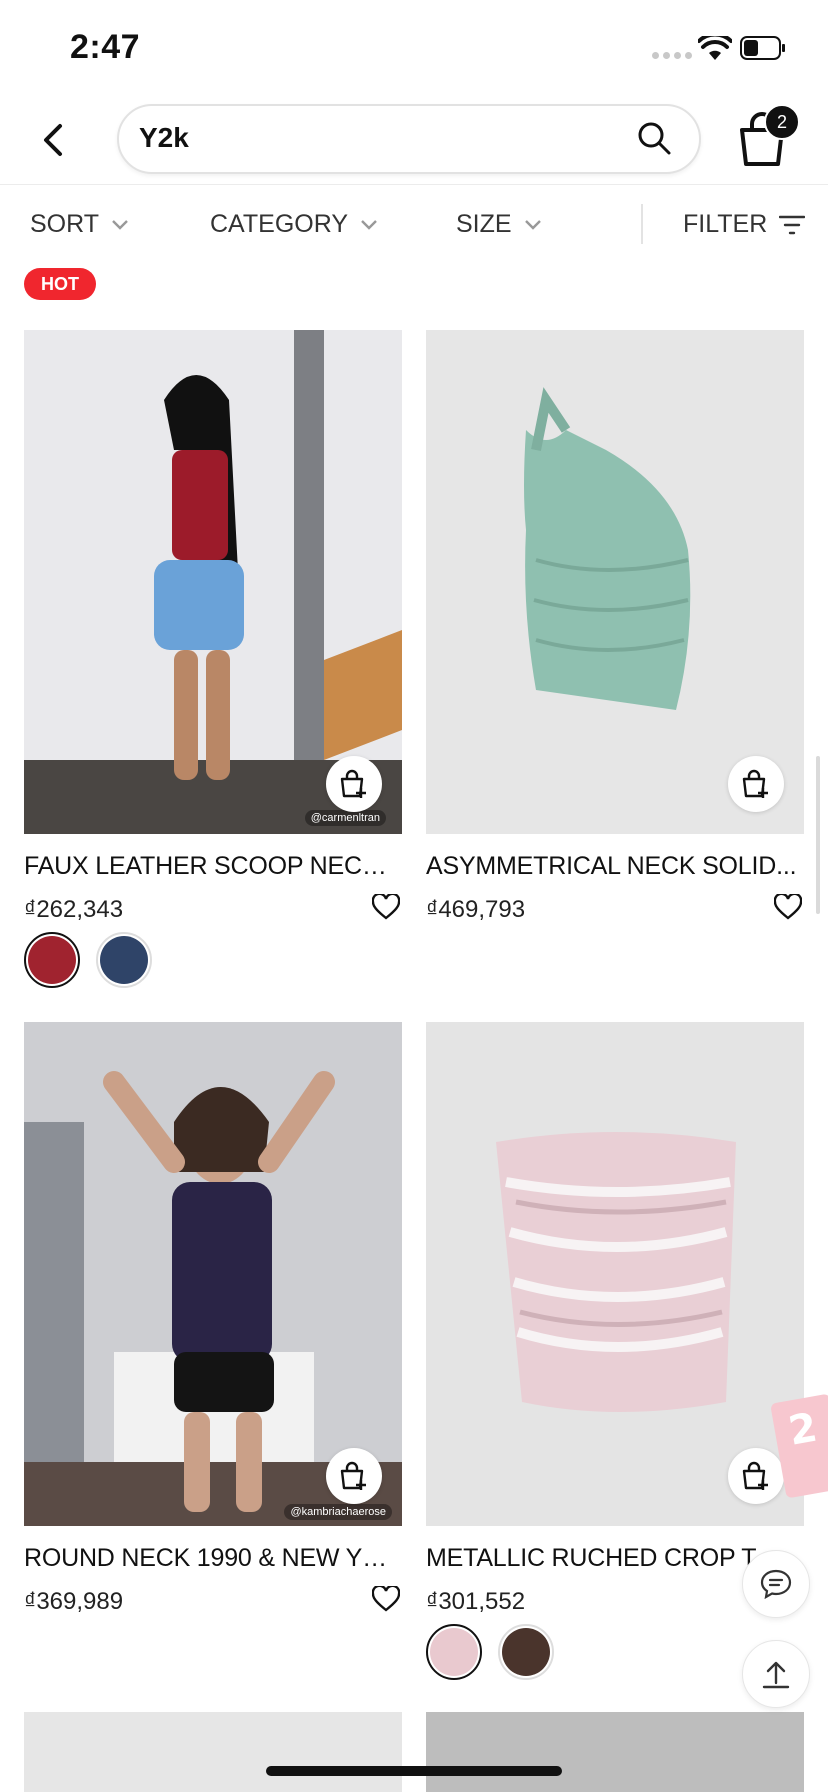  Describe the element at coordinates (818, 835) in the screenshot. I see `scrollbar` at that location.